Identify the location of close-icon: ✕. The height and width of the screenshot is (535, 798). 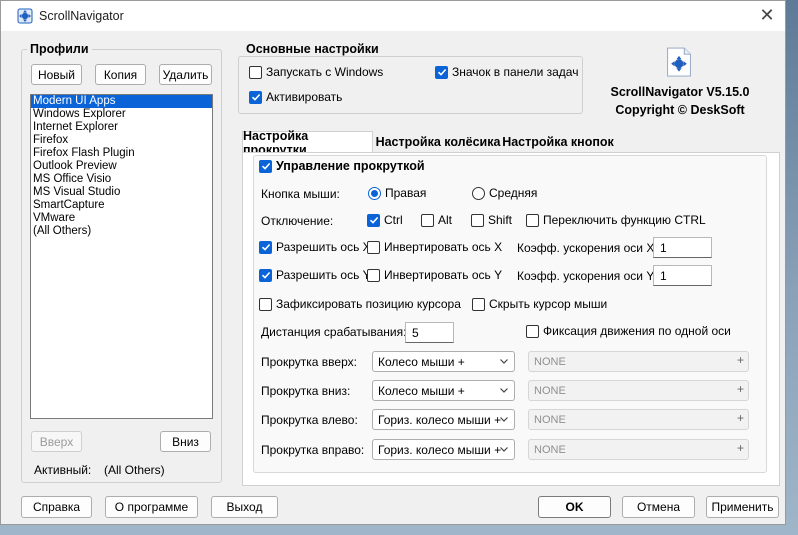
(767, 16).